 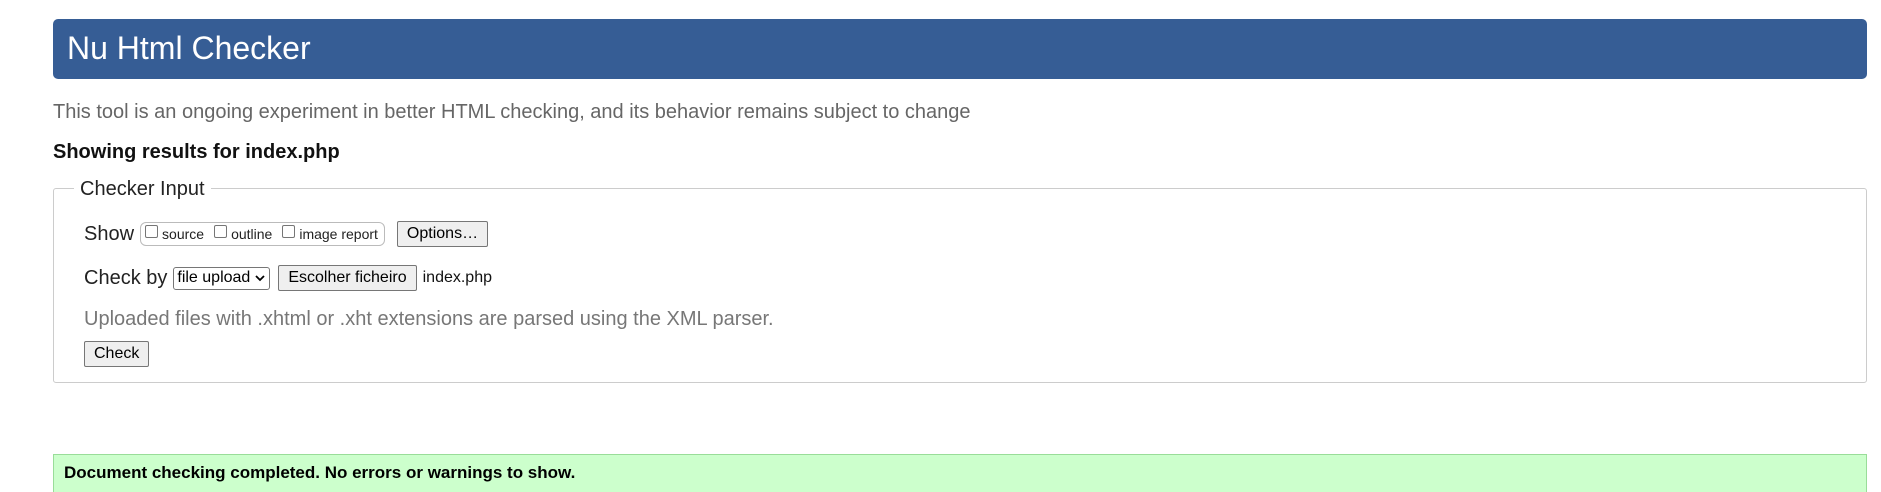 I want to click on checker-input-legend: Checker Input, so click(x=142, y=189).